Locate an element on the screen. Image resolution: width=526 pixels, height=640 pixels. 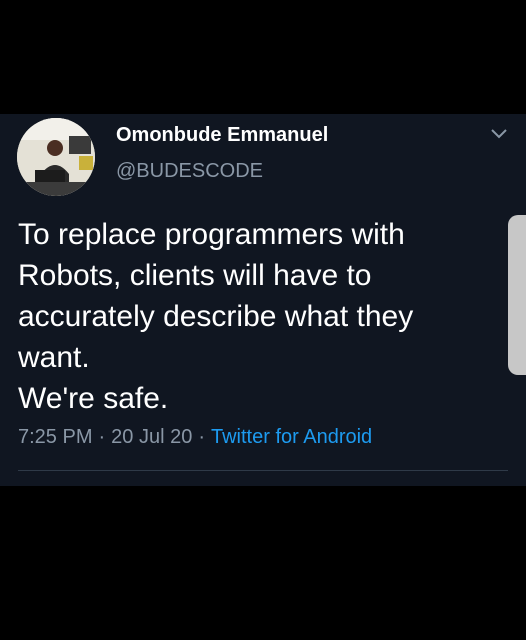
tweet-time: 7:25 PM is located at coordinates (55, 437).